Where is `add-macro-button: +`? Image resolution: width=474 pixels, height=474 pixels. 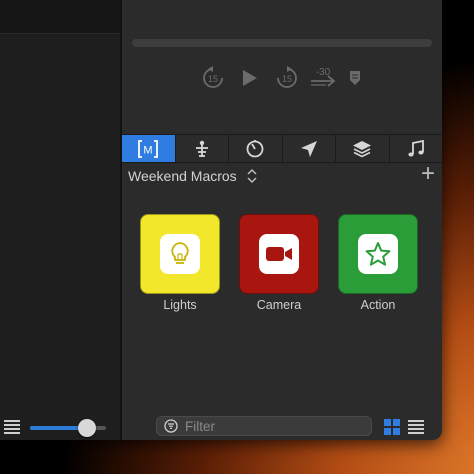
add-macro-button: + is located at coordinates (428, 174).